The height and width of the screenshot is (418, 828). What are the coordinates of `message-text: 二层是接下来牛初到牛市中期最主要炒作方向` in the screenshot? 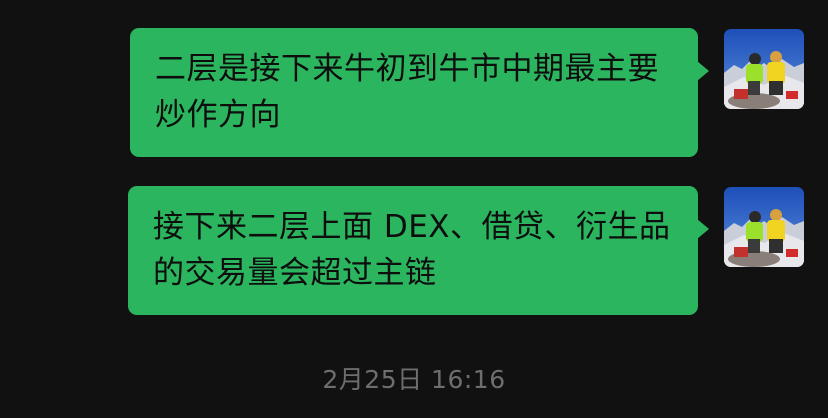 It's located at (407, 92).